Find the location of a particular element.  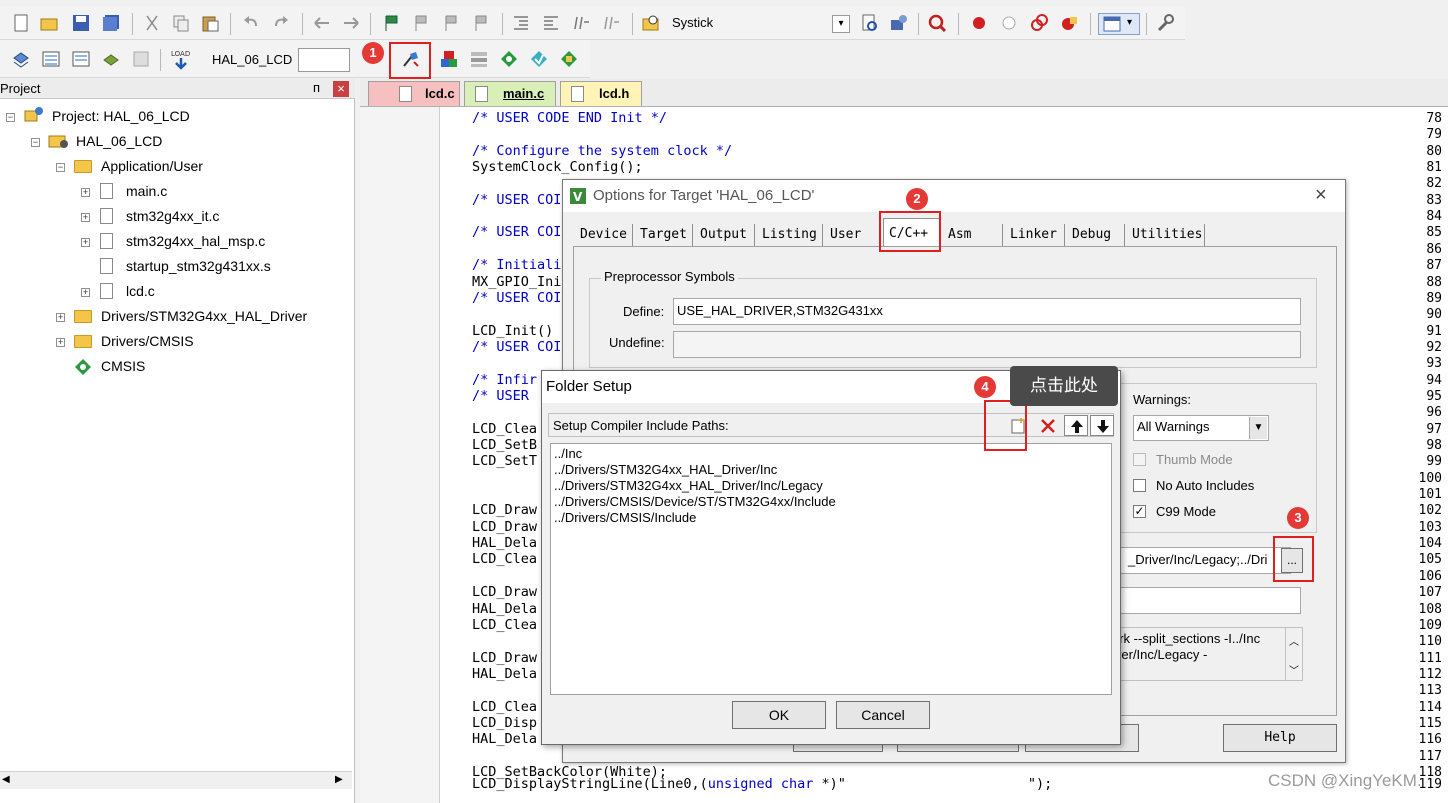

paste-icon is located at coordinates (210, 23).